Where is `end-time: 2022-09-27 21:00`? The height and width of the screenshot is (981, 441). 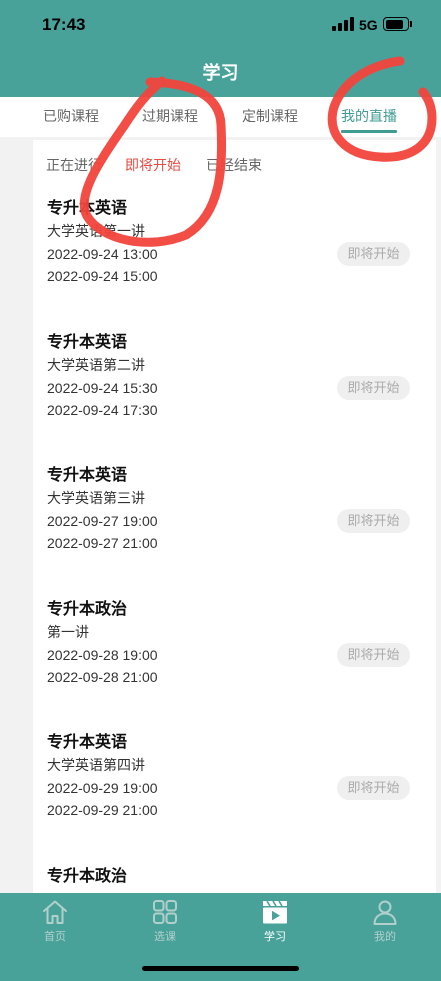
end-time: 2022-09-27 21:00 is located at coordinates (102, 543).